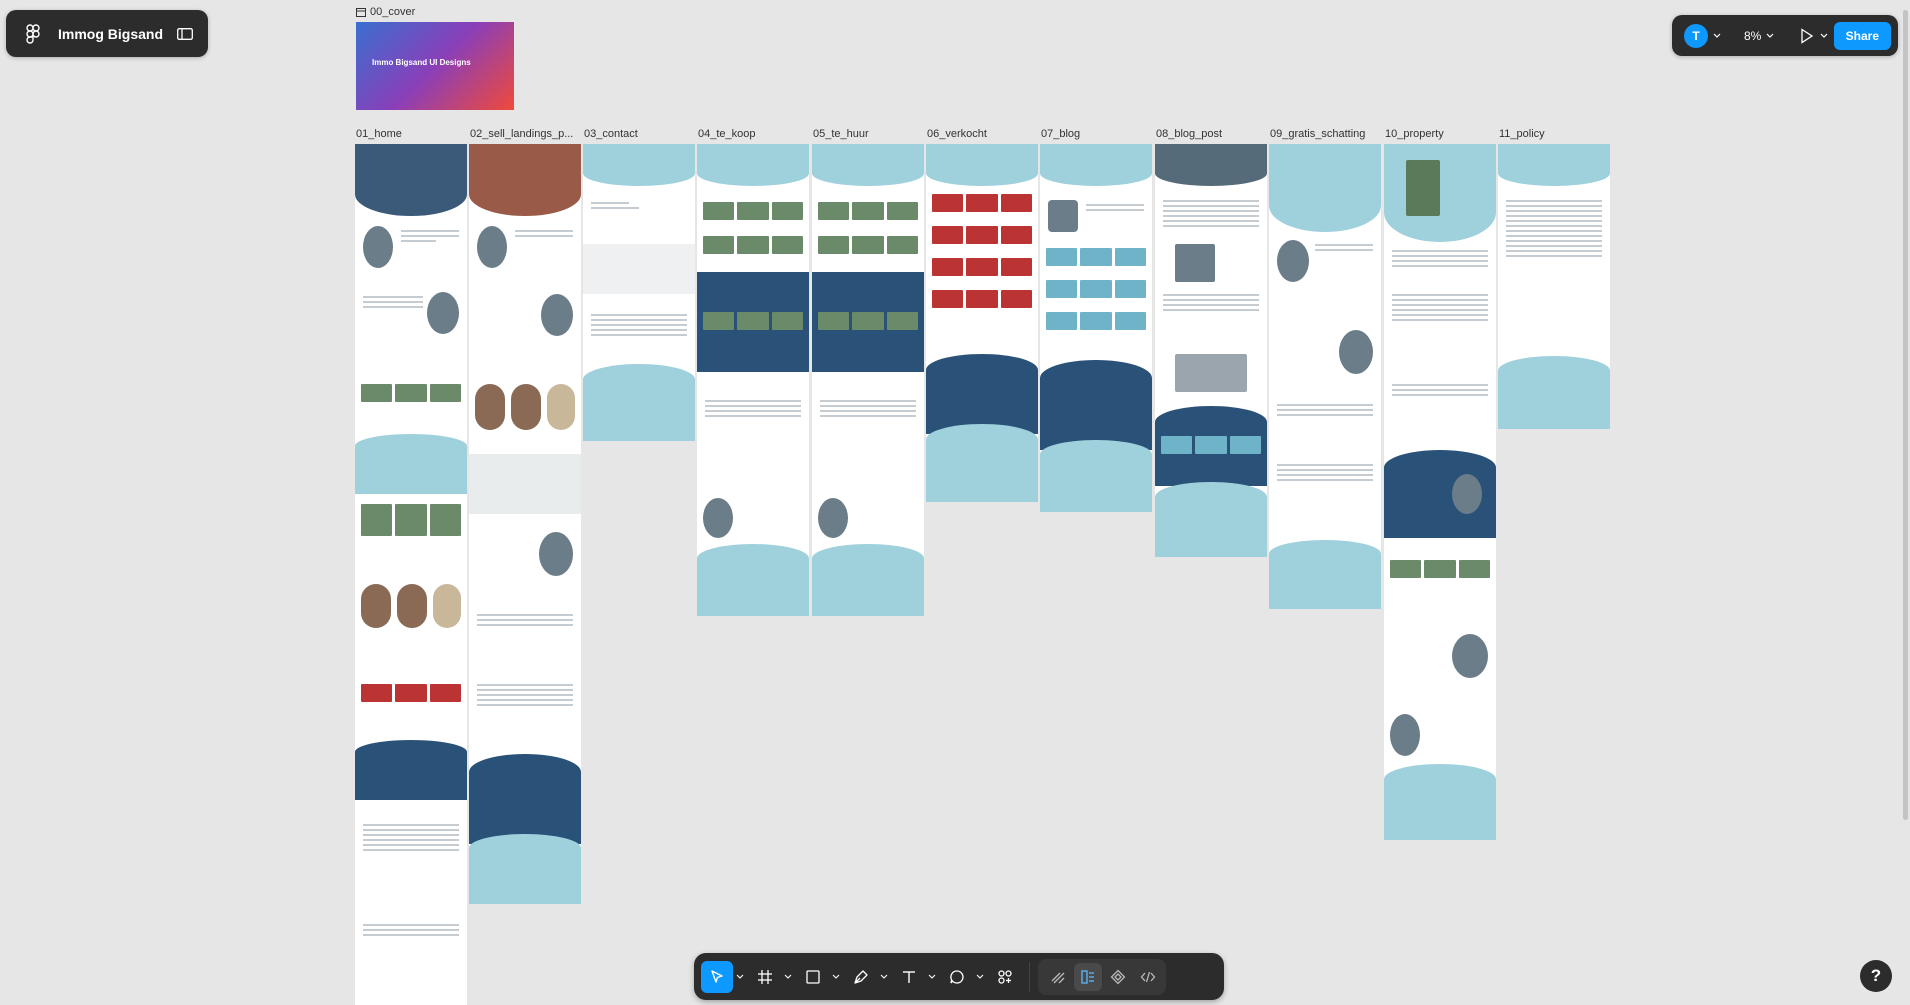  I want to click on text-tool-icon, so click(909, 977).